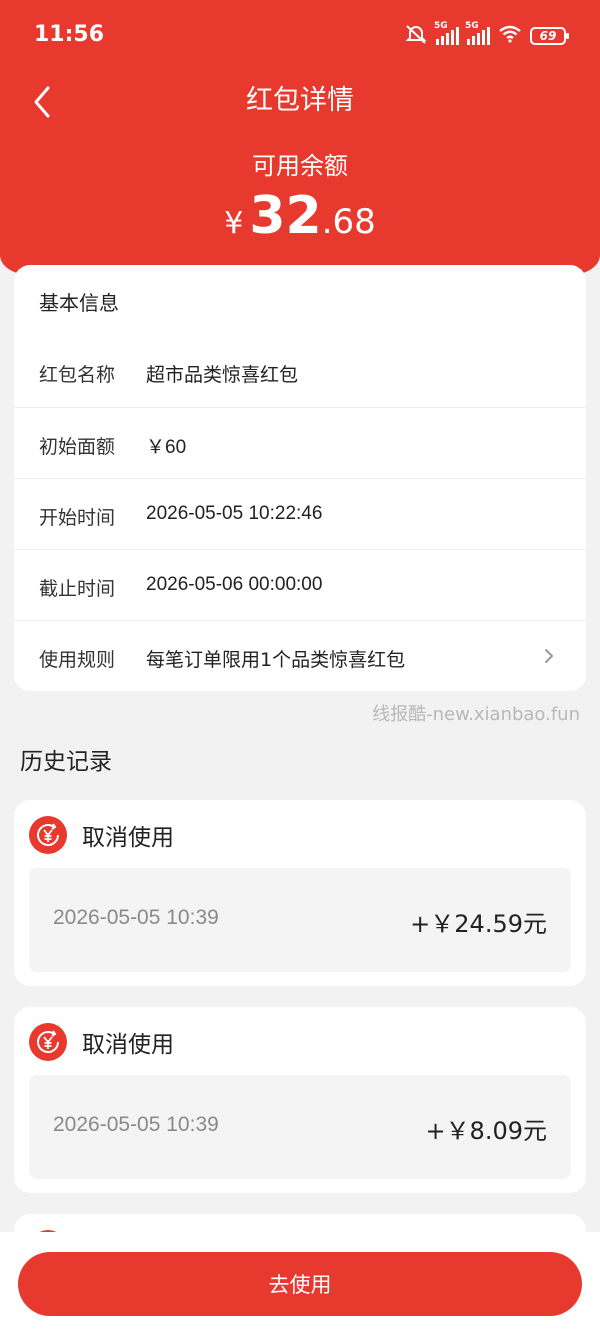 This screenshot has height=1335, width=600. I want to click on balance-label: 可用余额, so click(300, 166).